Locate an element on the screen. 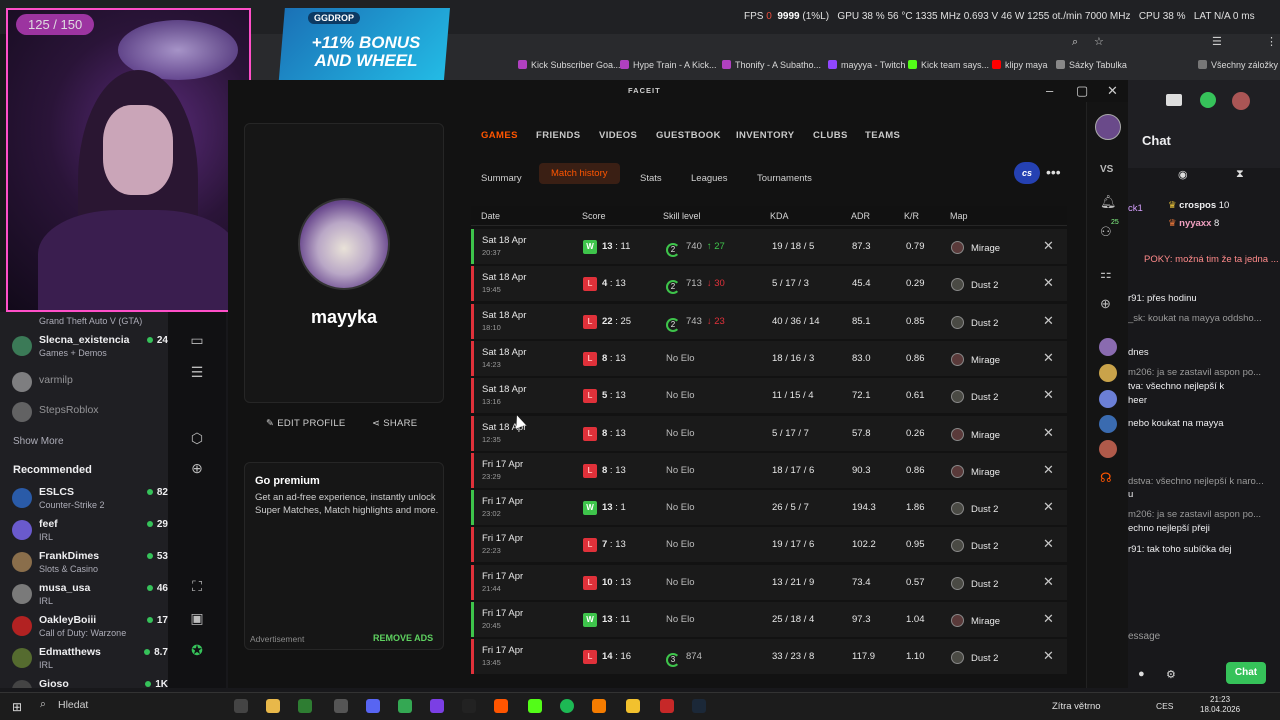 Image resolution: width=1280 pixels, height=720 pixels. channel-item: FrankDimes Slots & Casino 53 is located at coordinates (90, 564).